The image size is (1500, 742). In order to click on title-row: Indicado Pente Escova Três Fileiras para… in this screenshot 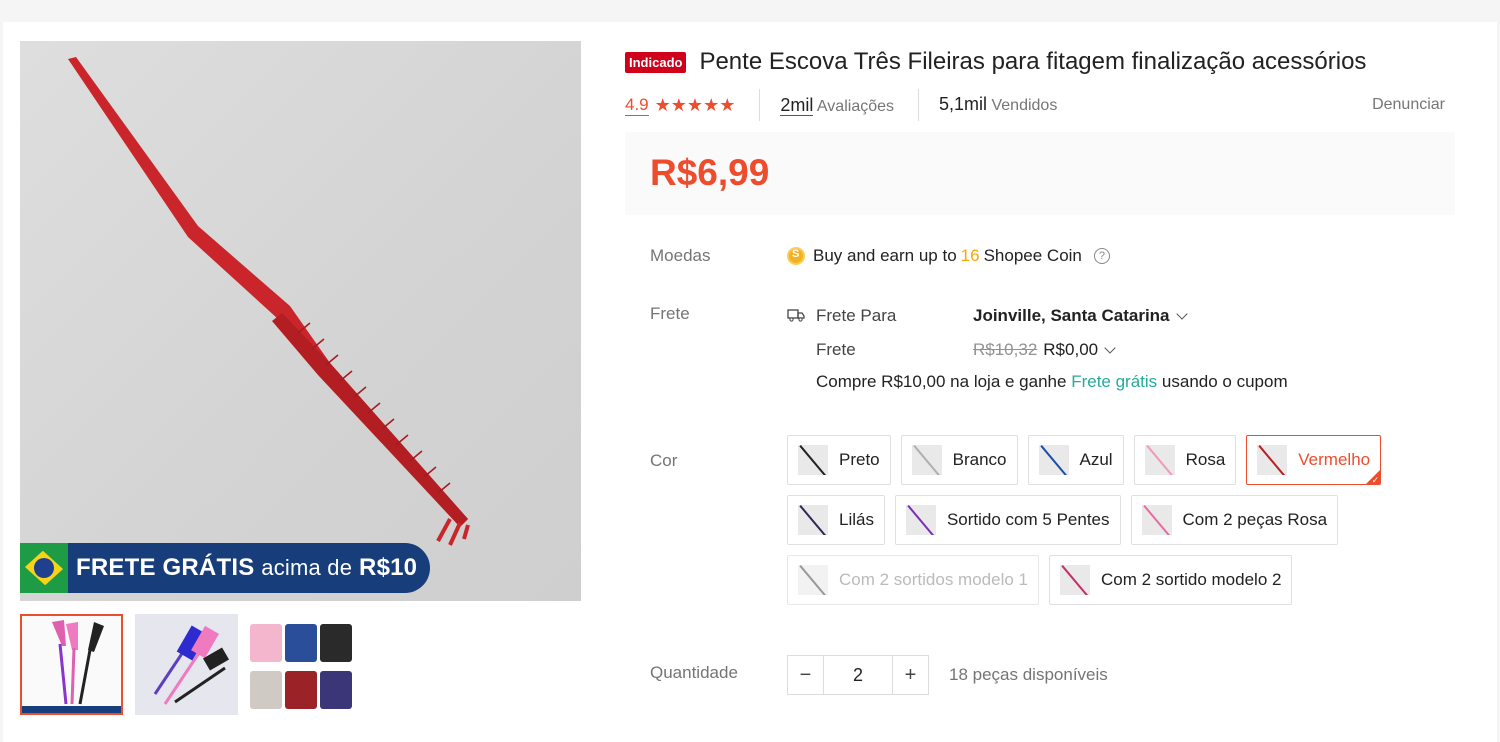, I will do `click(995, 62)`.